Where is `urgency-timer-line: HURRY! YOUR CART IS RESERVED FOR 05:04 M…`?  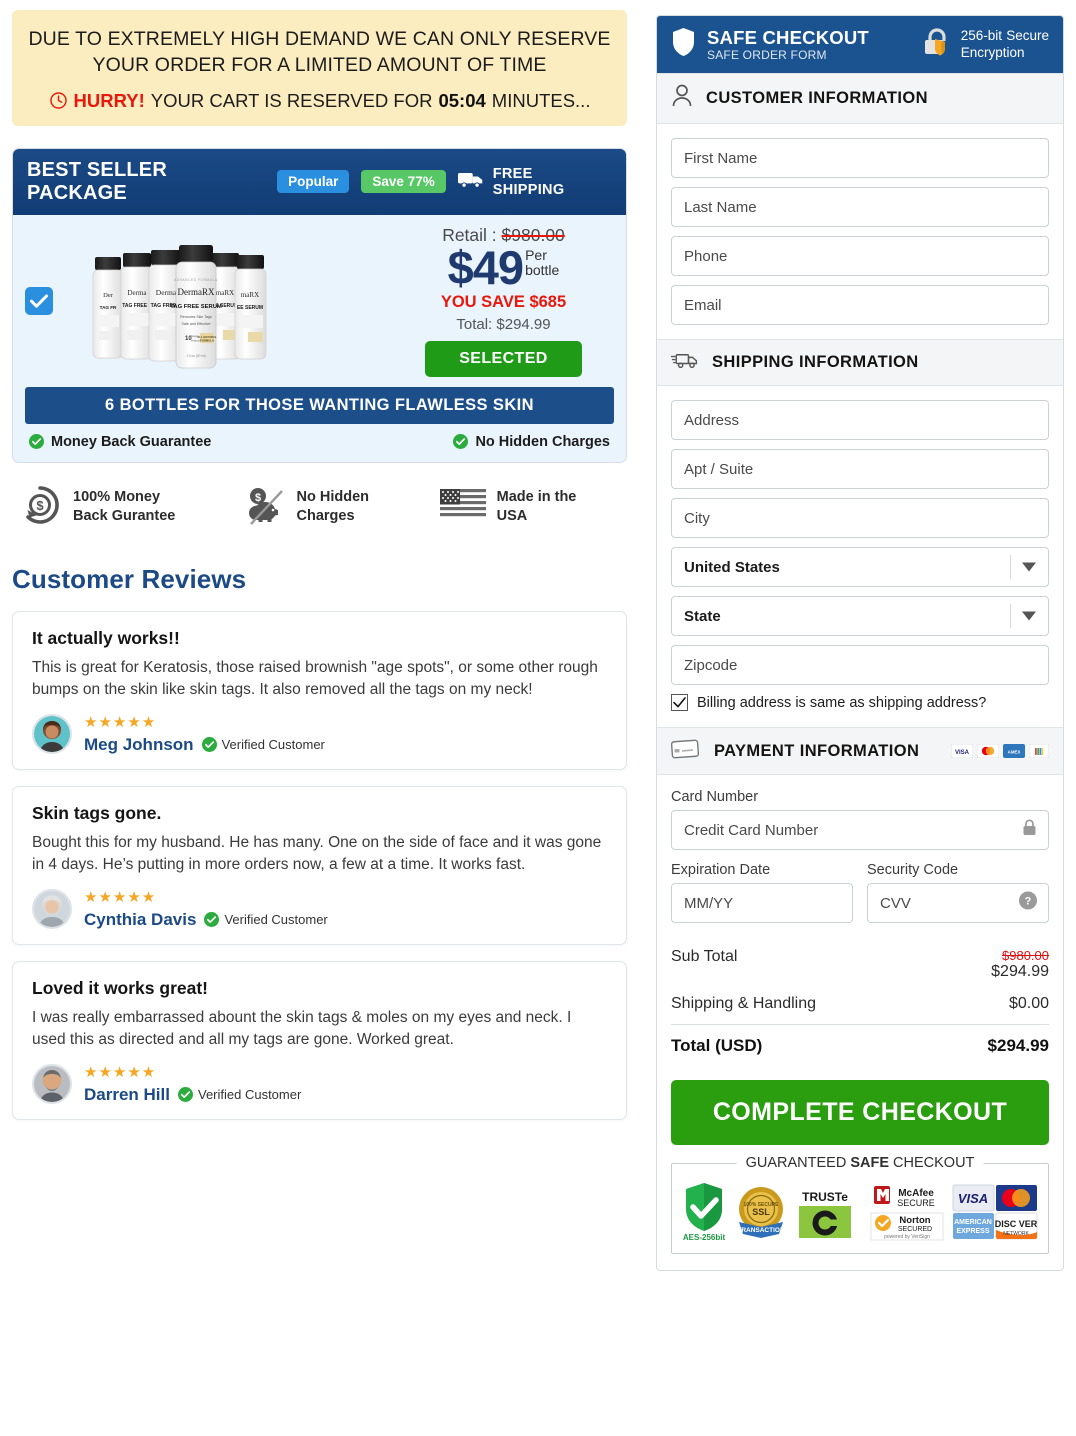 urgency-timer-line: HURRY! YOUR CART IS RESERVED FOR 05:04 M… is located at coordinates (319, 101).